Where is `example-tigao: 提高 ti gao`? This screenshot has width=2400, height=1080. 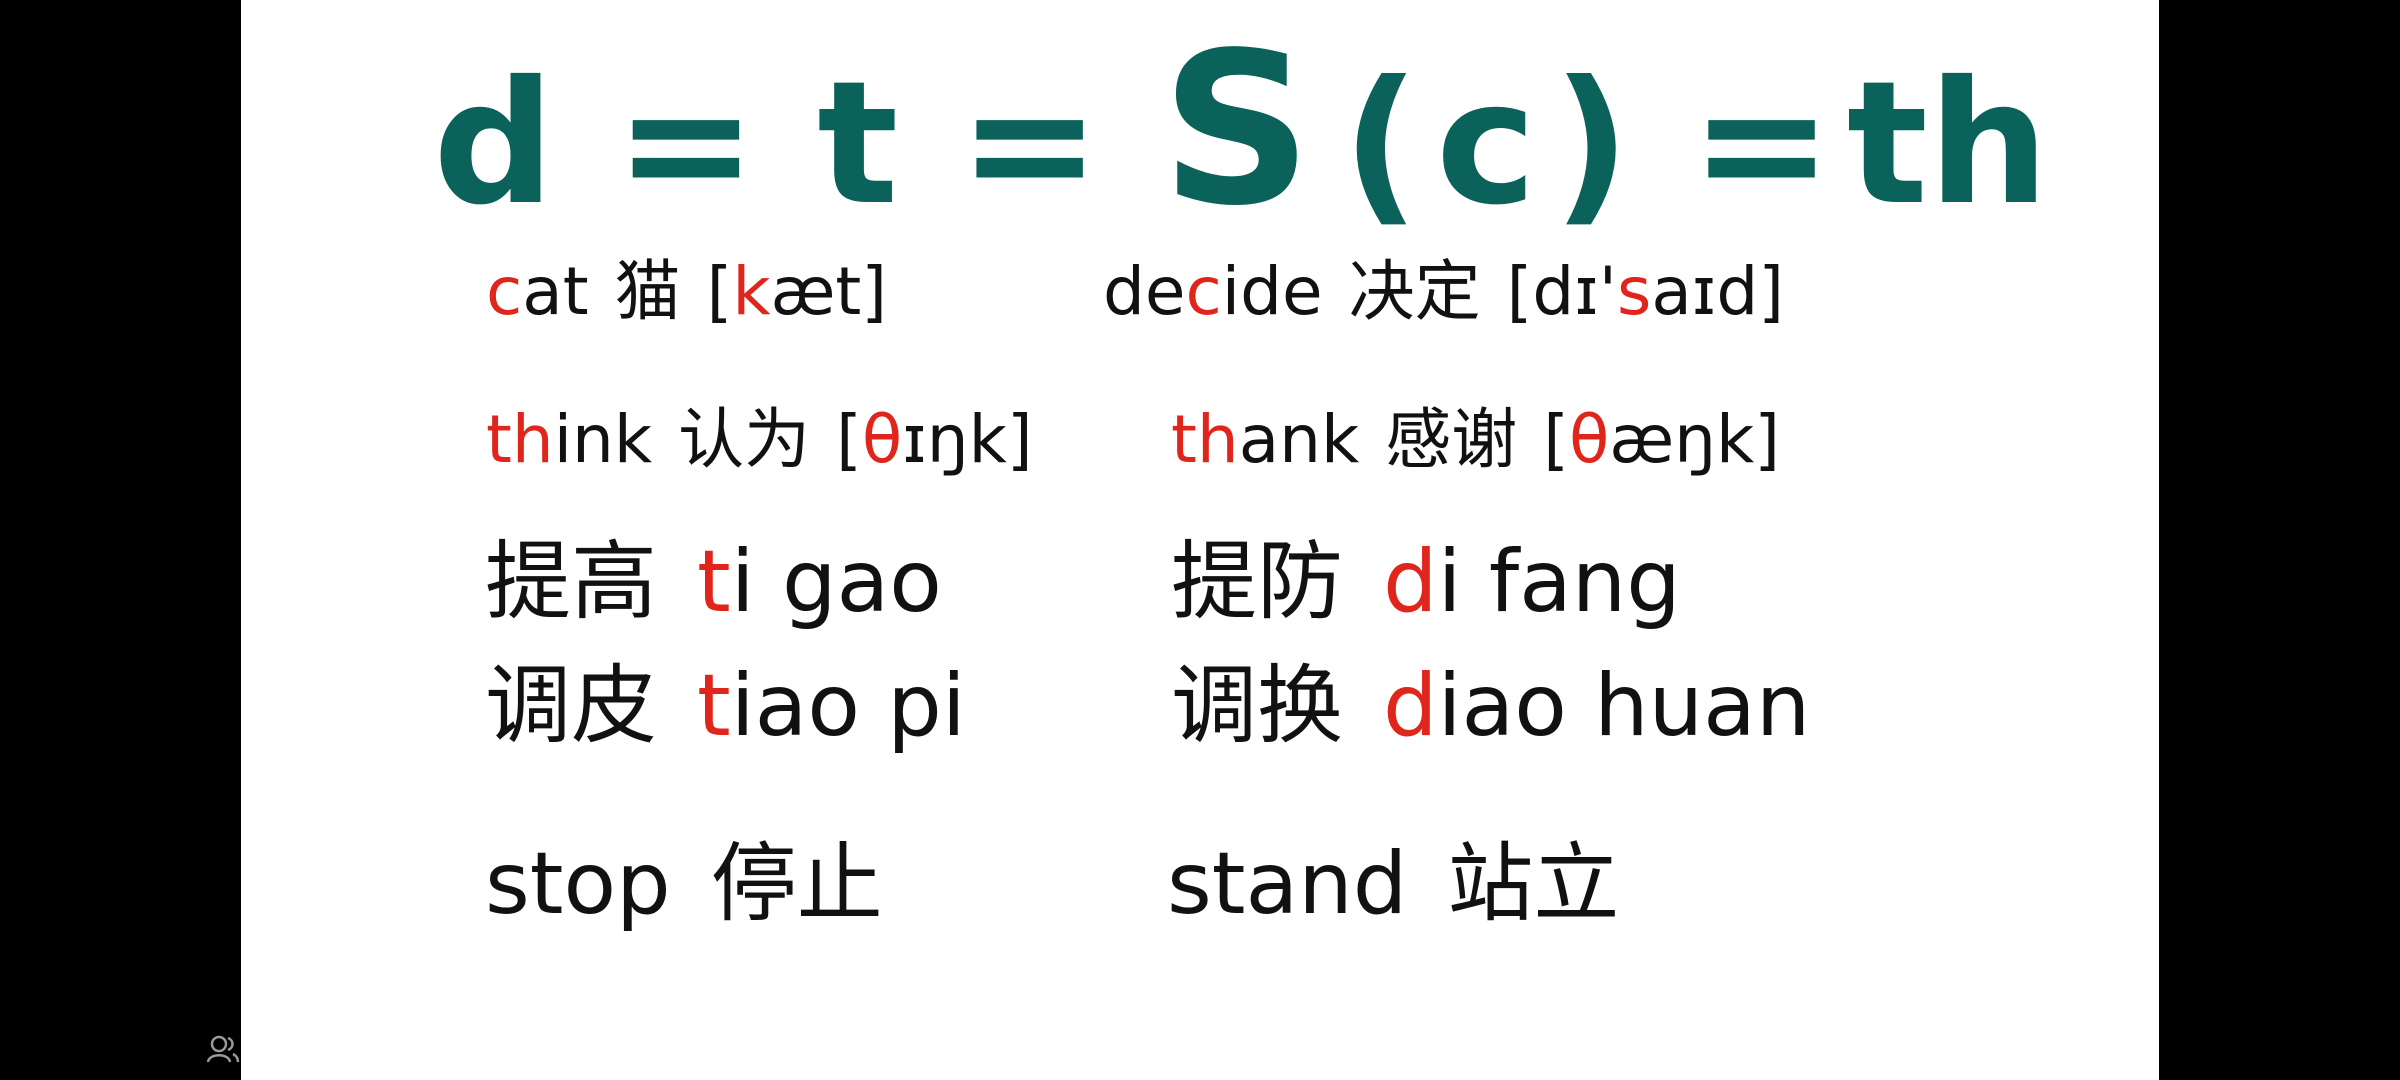 example-tigao: 提高 ti gao is located at coordinates (713, 582).